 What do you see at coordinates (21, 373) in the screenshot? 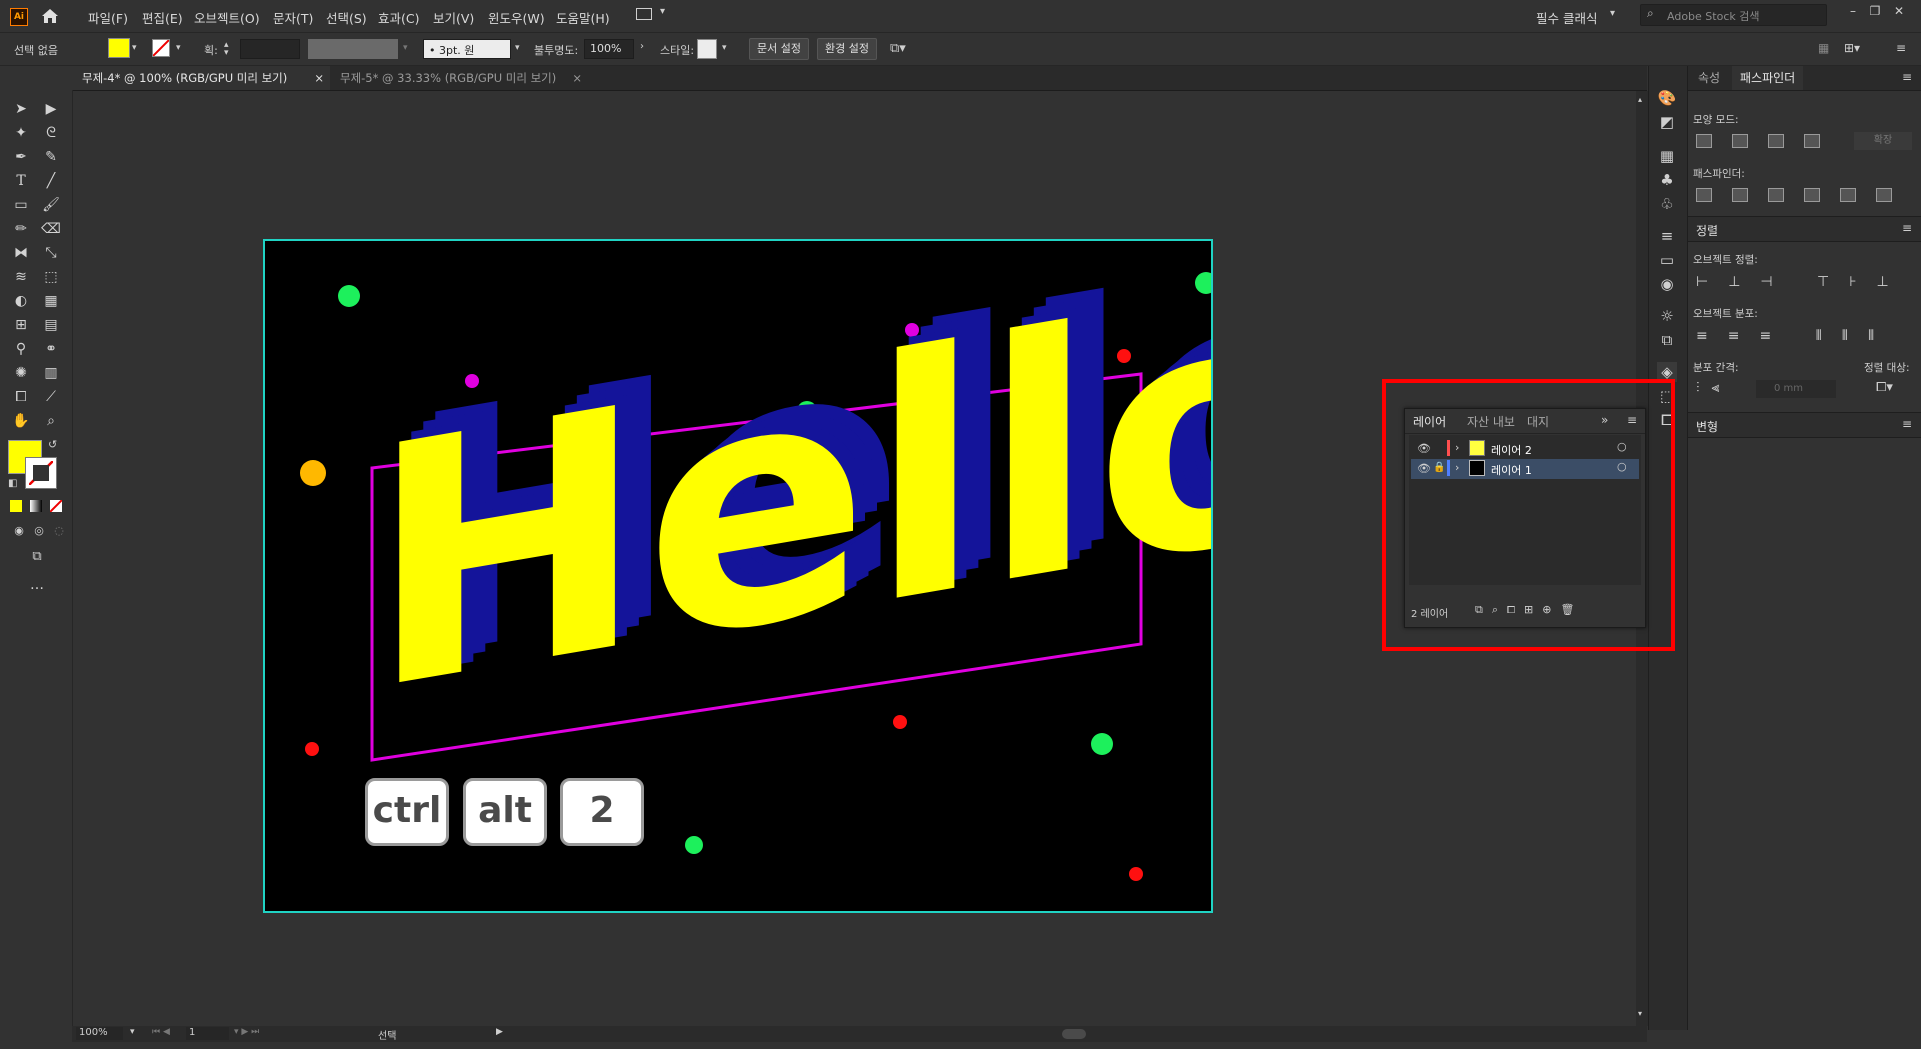
I see `symbol-sprayer-icon: ✺` at bounding box center [21, 373].